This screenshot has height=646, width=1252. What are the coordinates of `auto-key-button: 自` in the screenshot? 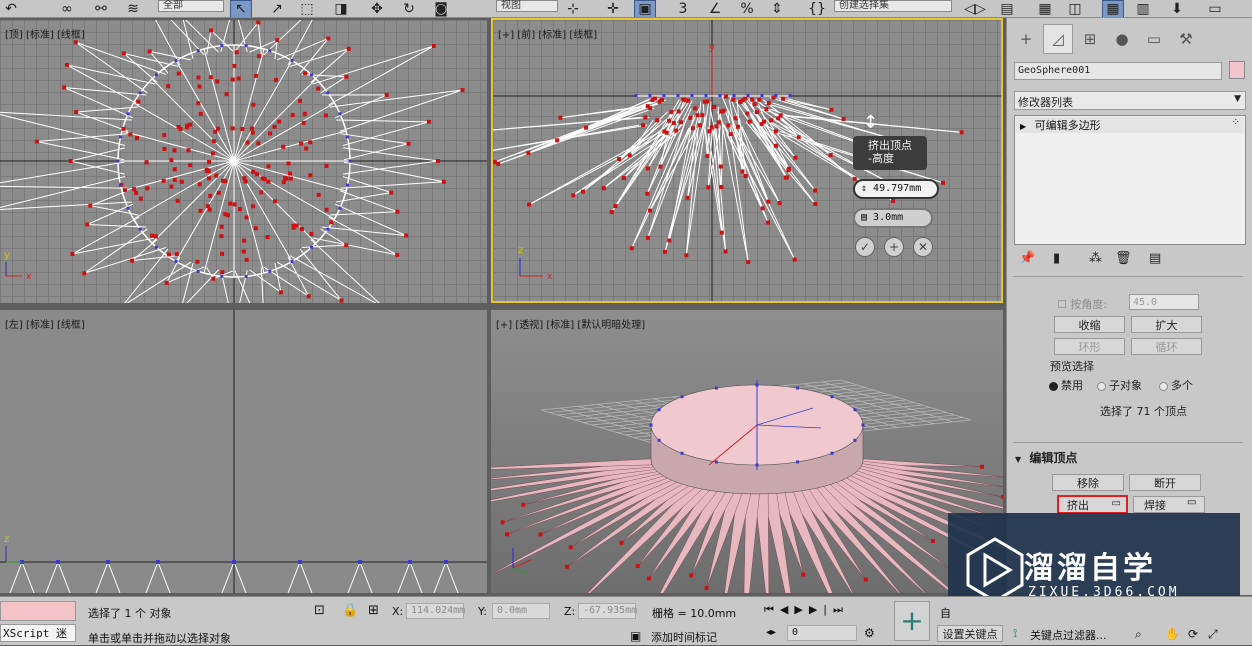 It's located at (945, 613).